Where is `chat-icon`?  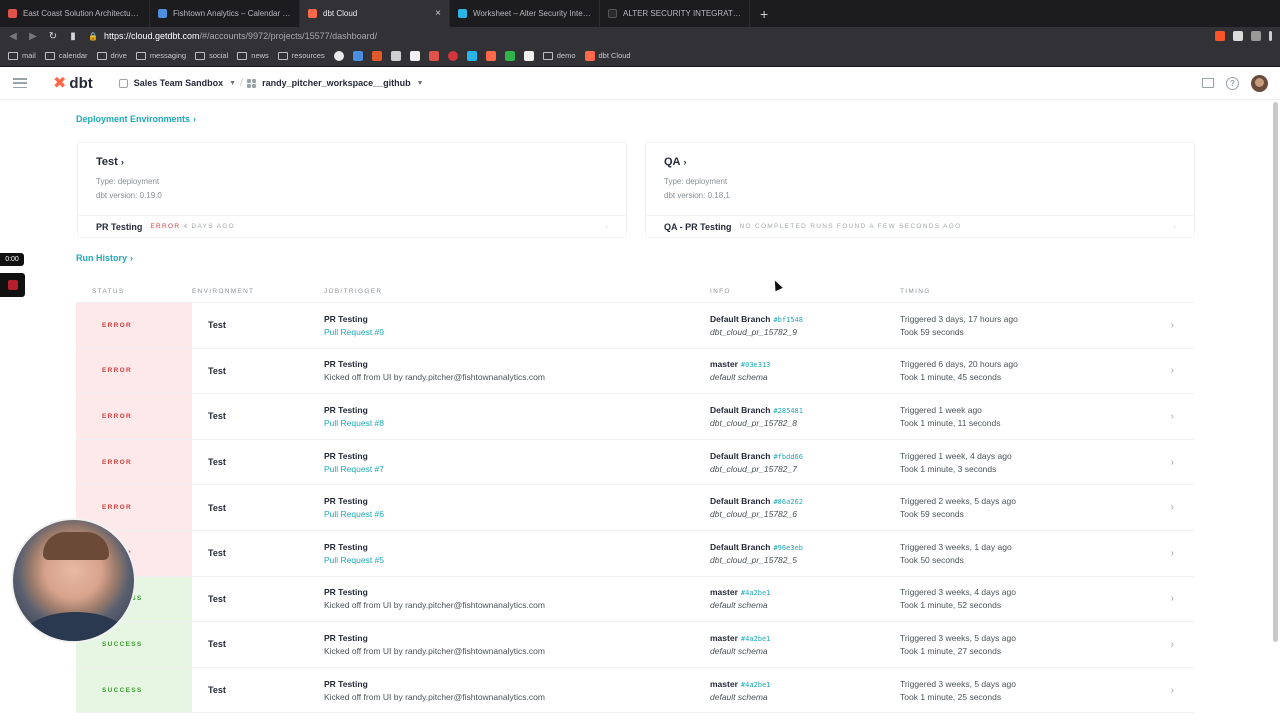 chat-icon is located at coordinates (1208, 83).